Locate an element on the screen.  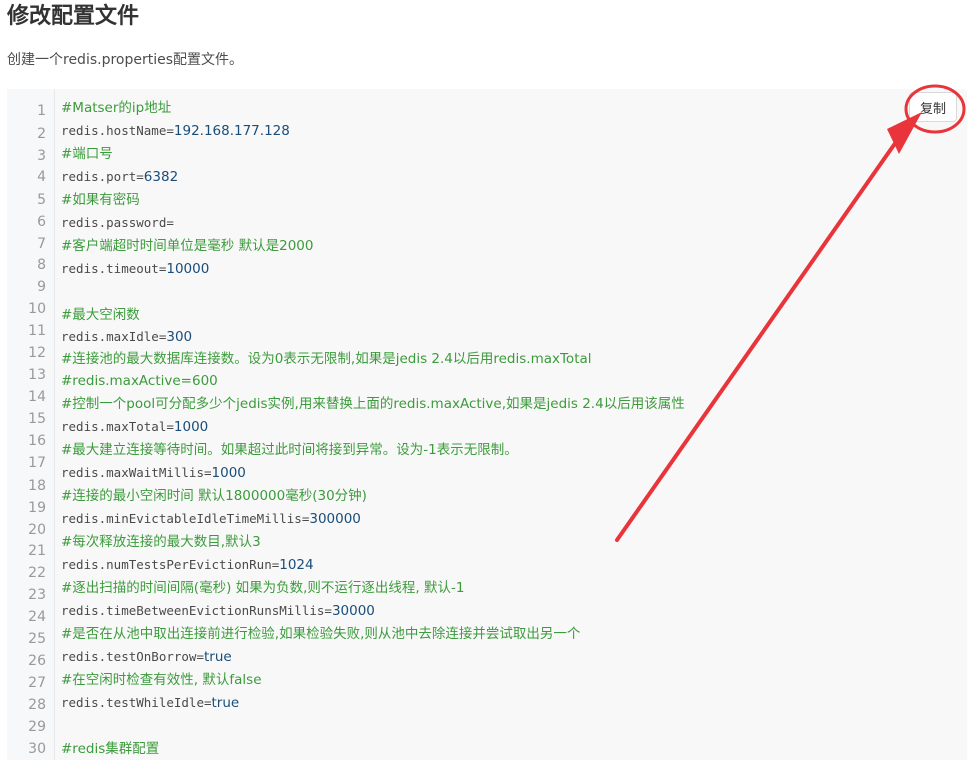
property-key: redis.timeBetweenEvictionRunsMillis= is located at coordinates (196, 610).